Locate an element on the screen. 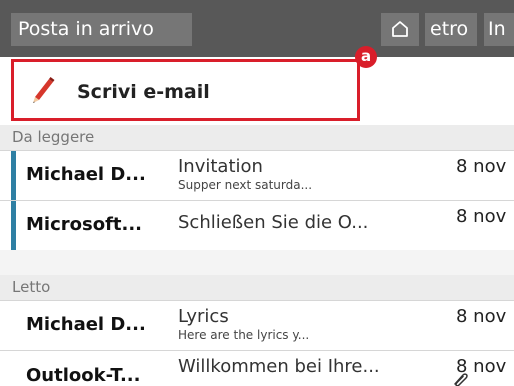  home-button is located at coordinates (400, 29).